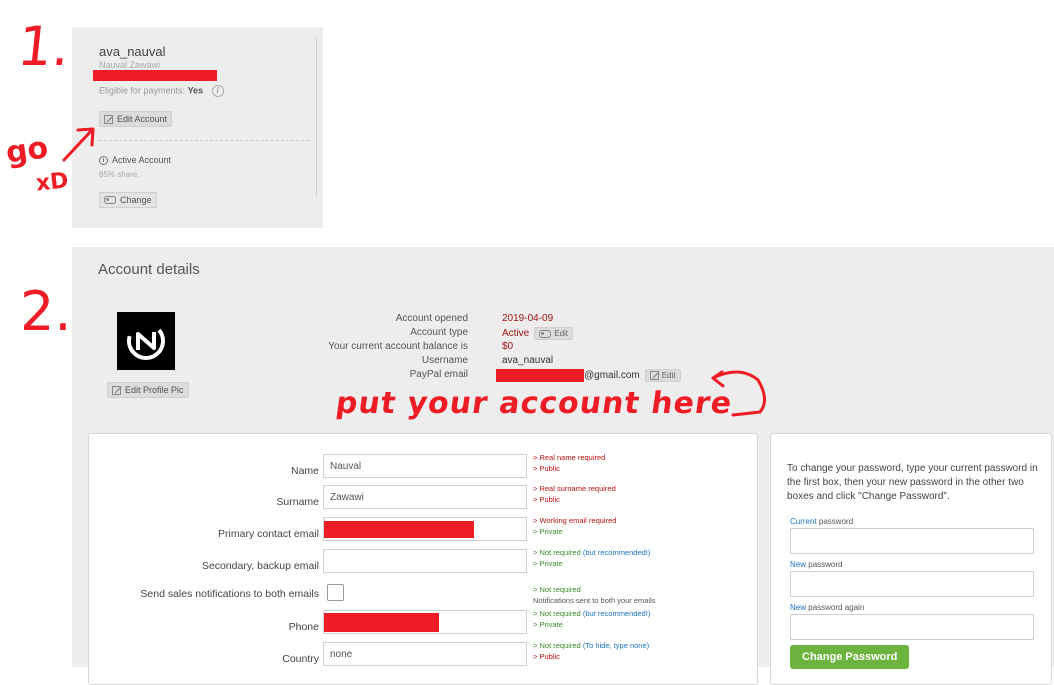  What do you see at coordinates (78, 144) in the screenshot?
I see `arrow-to-edit-account` at bounding box center [78, 144].